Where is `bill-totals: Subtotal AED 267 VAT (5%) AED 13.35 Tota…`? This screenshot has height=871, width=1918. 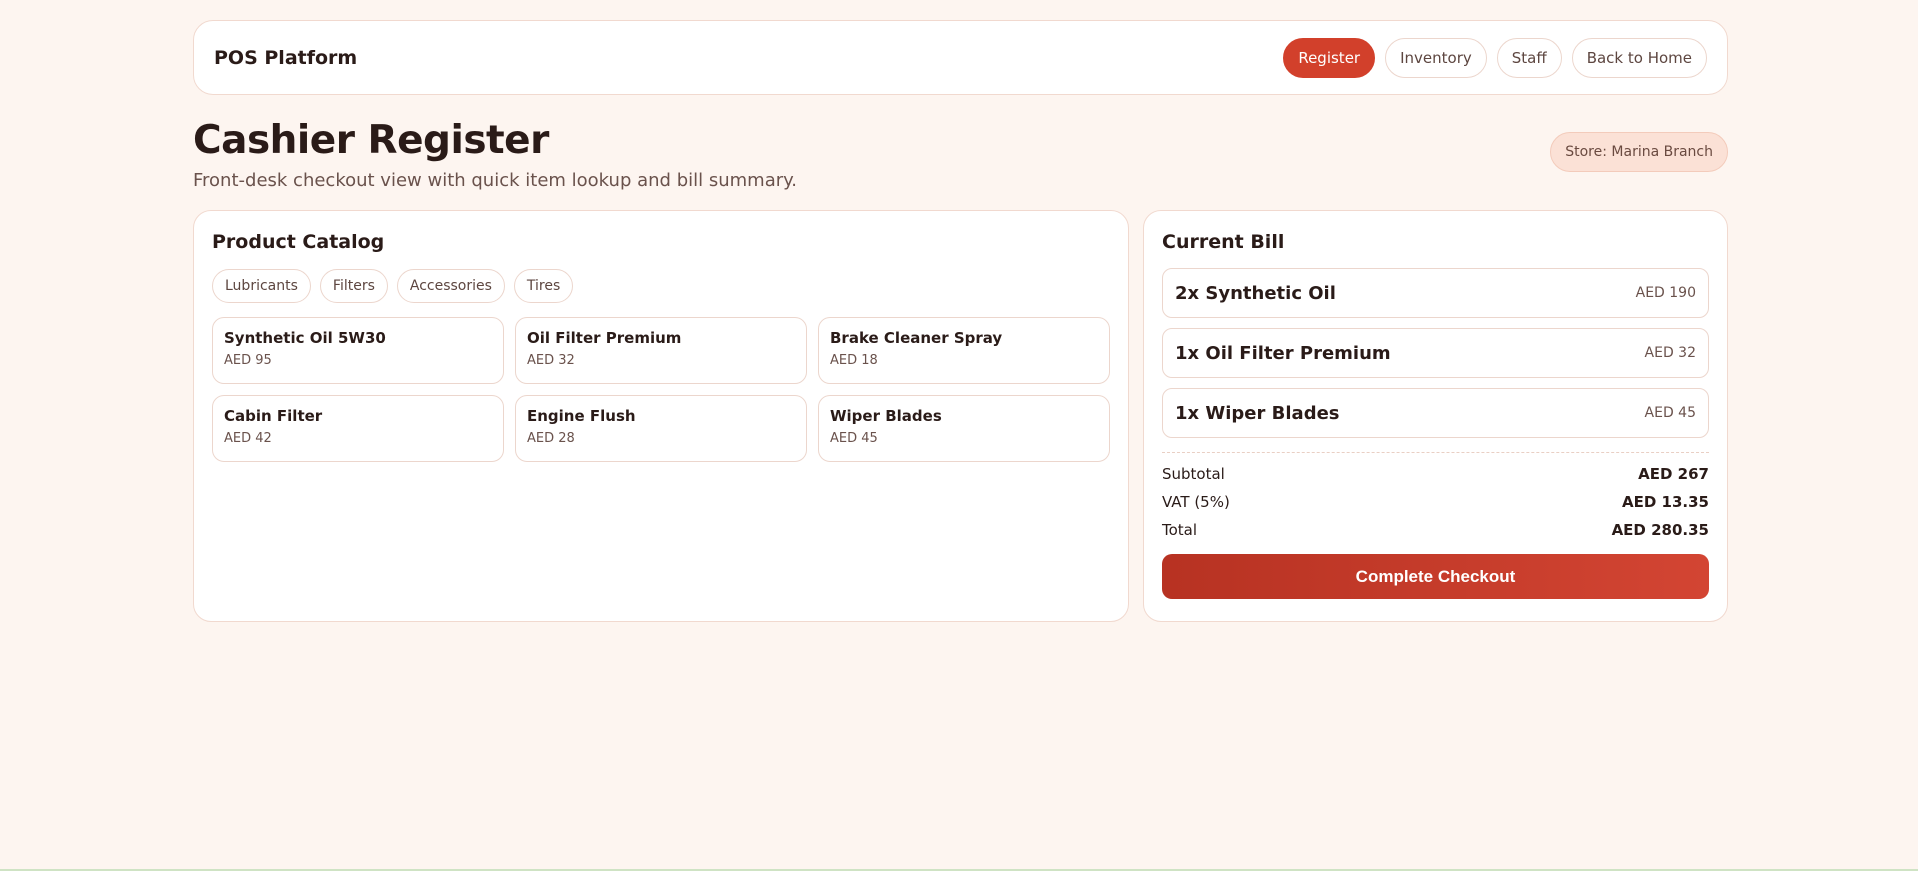
bill-totals: Subtotal AED 267 VAT (5%) AED 13.35 Tota… is located at coordinates (1435, 502).